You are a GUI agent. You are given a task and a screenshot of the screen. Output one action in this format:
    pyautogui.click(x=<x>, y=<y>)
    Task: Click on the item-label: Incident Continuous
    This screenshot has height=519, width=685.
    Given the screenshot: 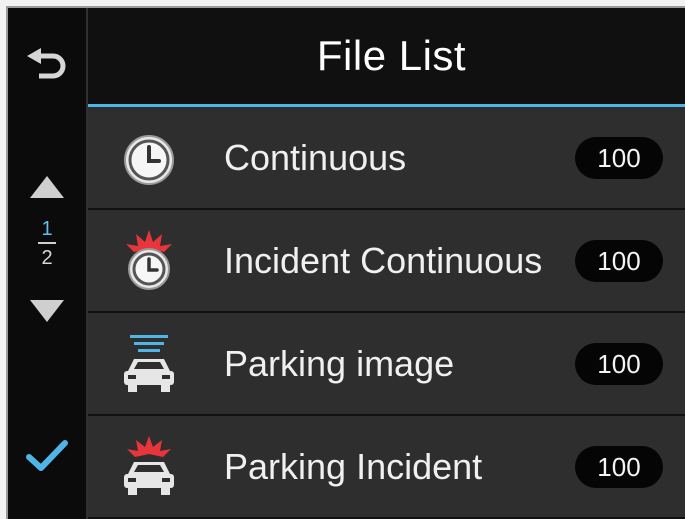 What is the action you would take?
    pyautogui.click(x=383, y=260)
    